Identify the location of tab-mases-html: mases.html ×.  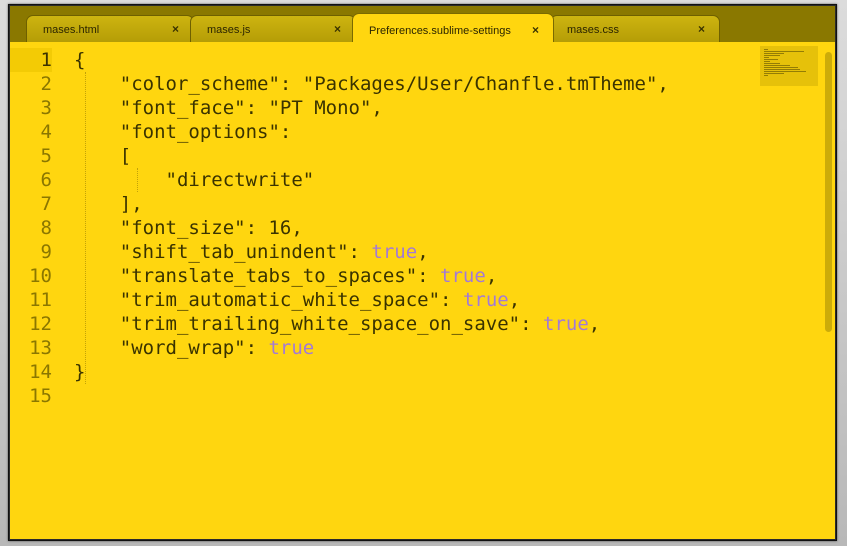
(110, 28).